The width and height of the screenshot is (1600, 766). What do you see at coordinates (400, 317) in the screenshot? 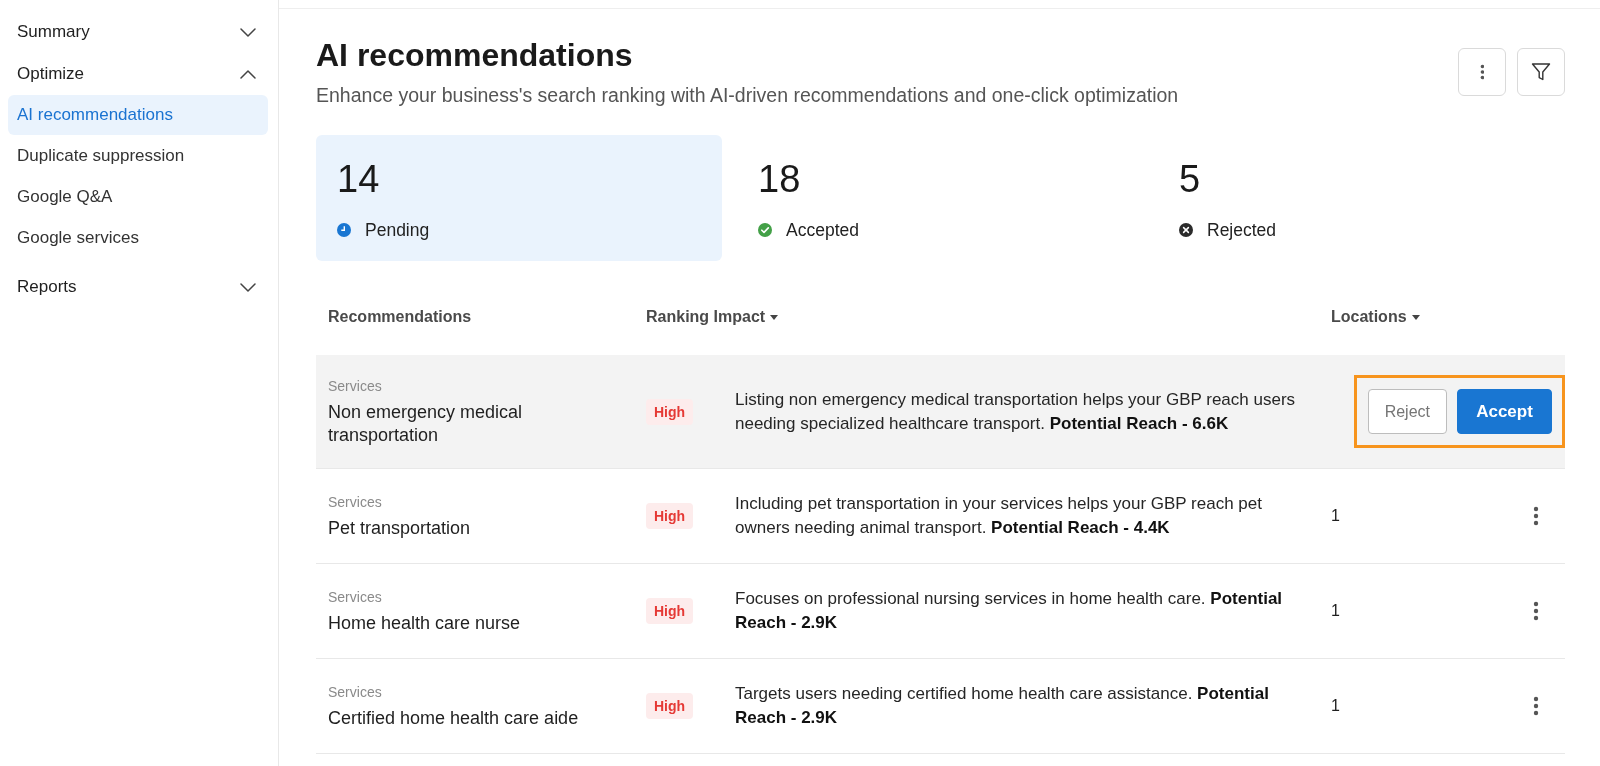
I see `column-header: Recommendations` at bounding box center [400, 317].